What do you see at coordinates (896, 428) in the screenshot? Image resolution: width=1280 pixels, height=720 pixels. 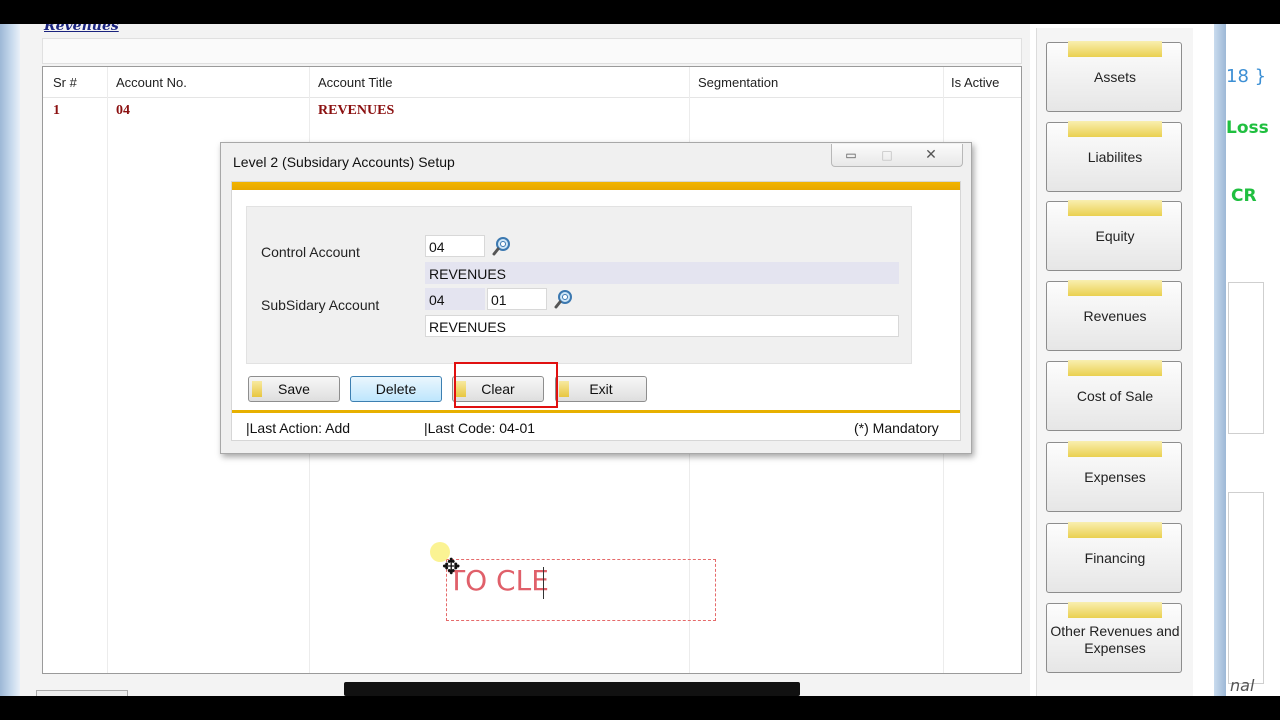 I see `mandatory-note: (*) Mandatory` at bounding box center [896, 428].